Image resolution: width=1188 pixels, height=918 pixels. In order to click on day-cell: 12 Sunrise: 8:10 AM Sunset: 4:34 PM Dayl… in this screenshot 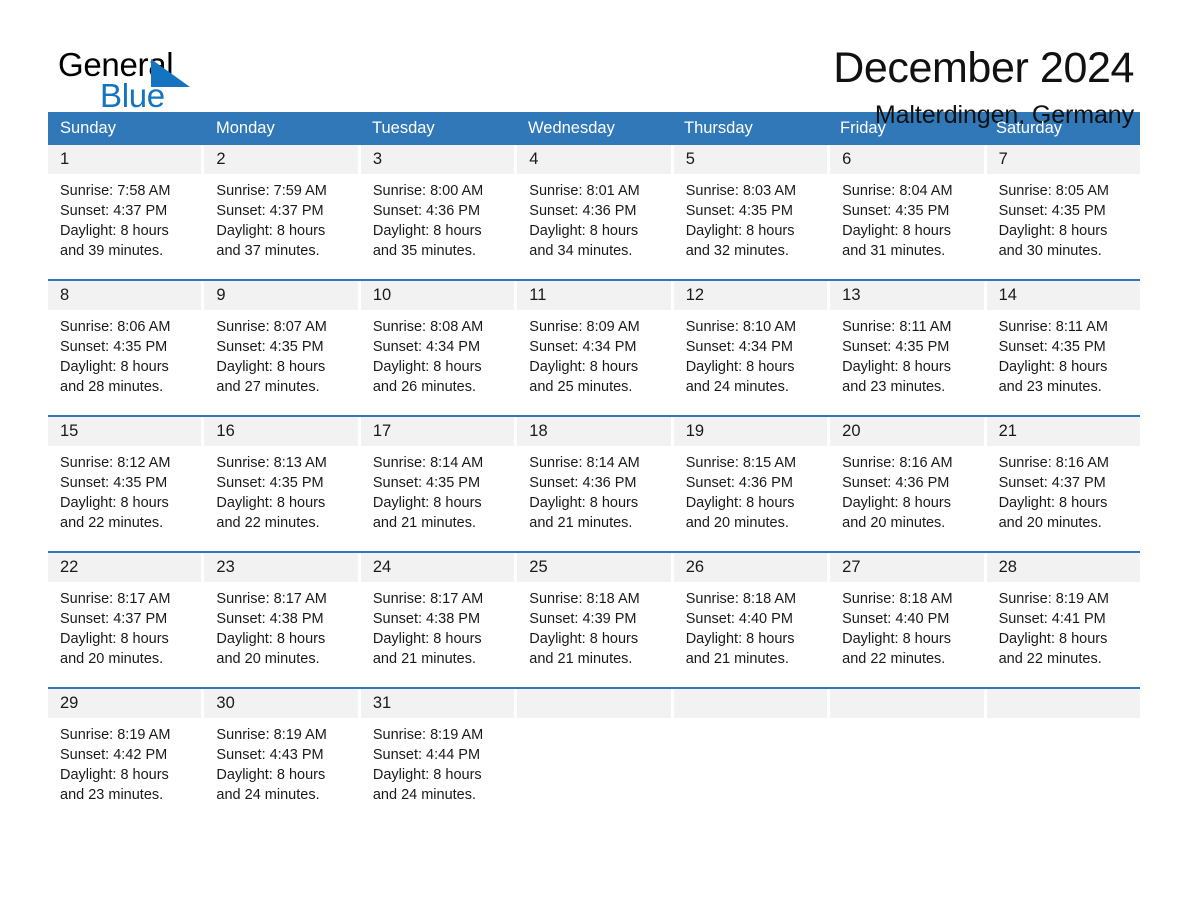, I will do `click(750, 345)`.